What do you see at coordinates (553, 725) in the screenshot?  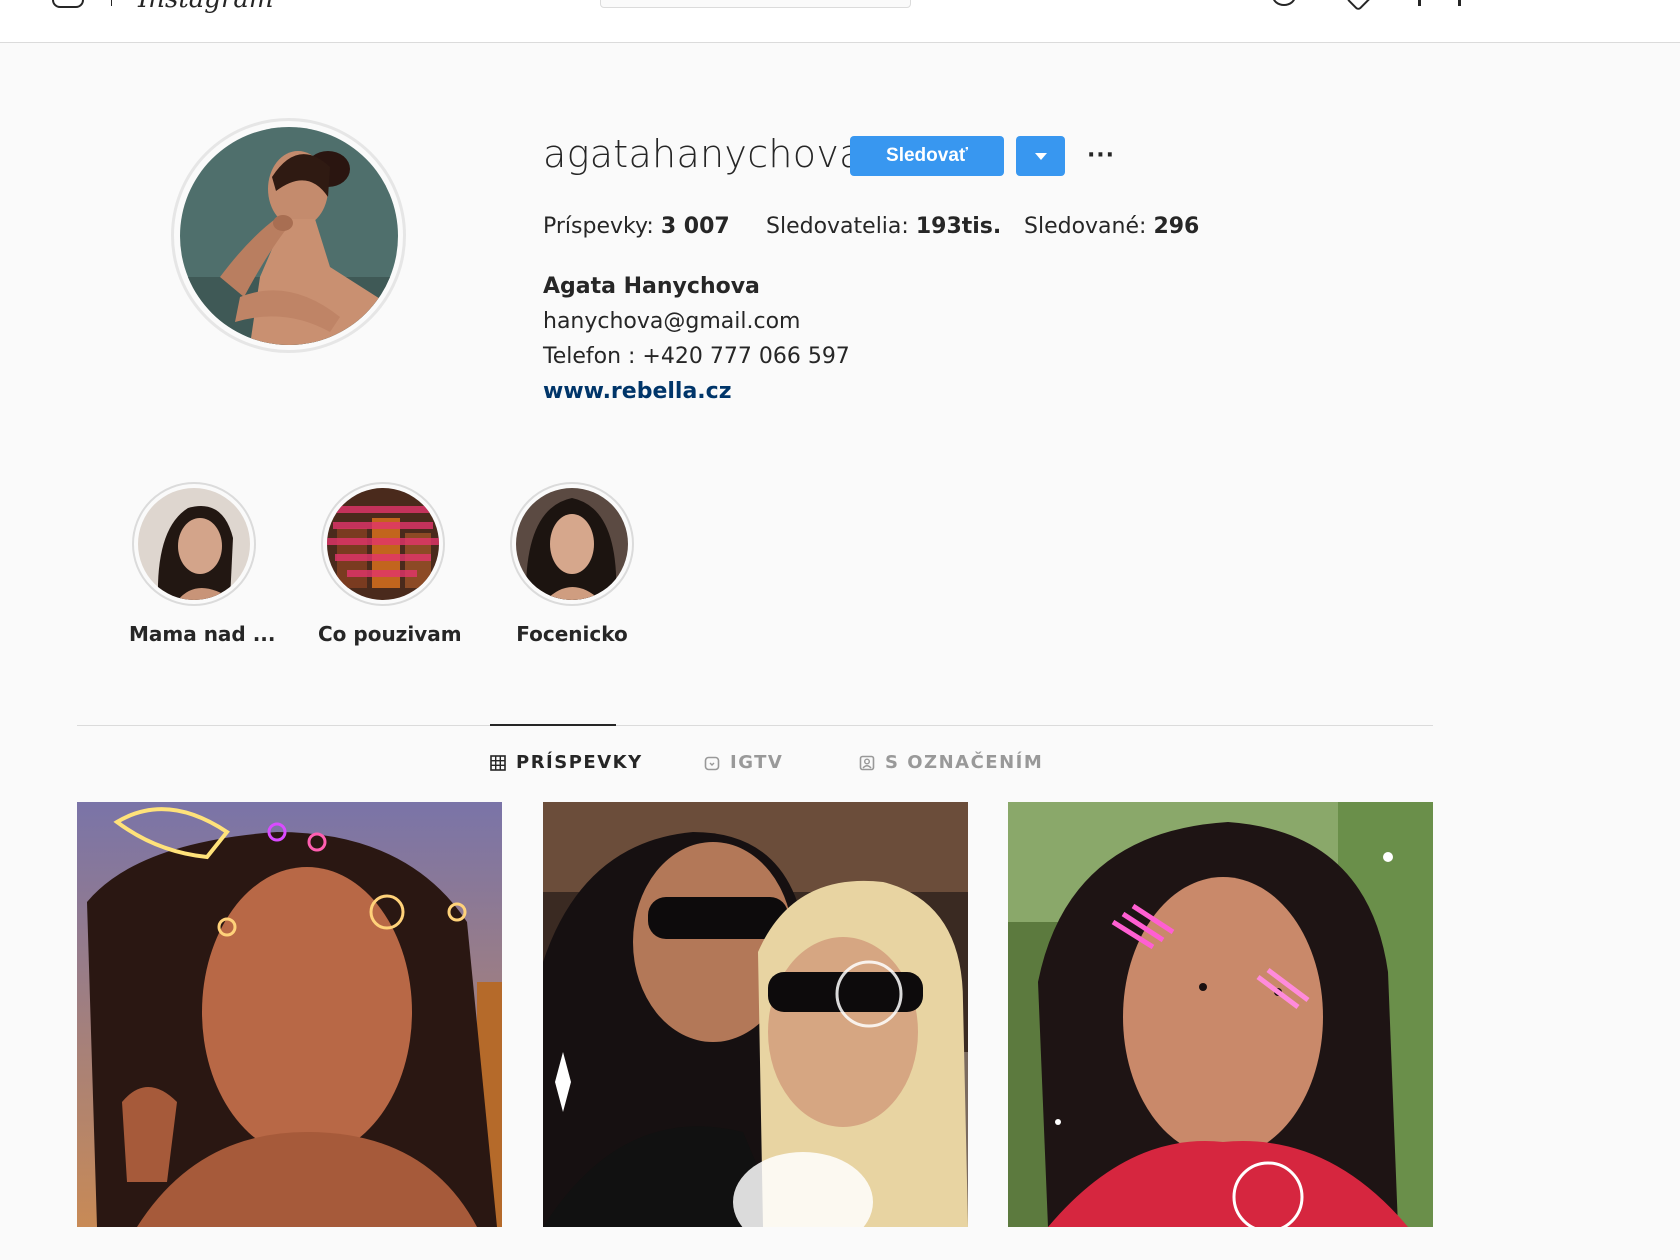 I see `active-tab-indicator` at bounding box center [553, 725].